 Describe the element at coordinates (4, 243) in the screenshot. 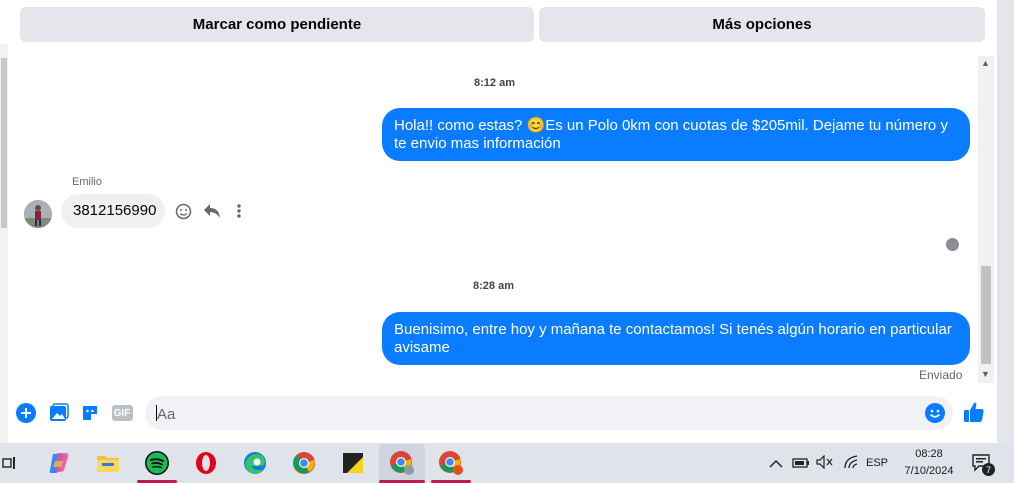

I see `left-scrollbar` at that location.